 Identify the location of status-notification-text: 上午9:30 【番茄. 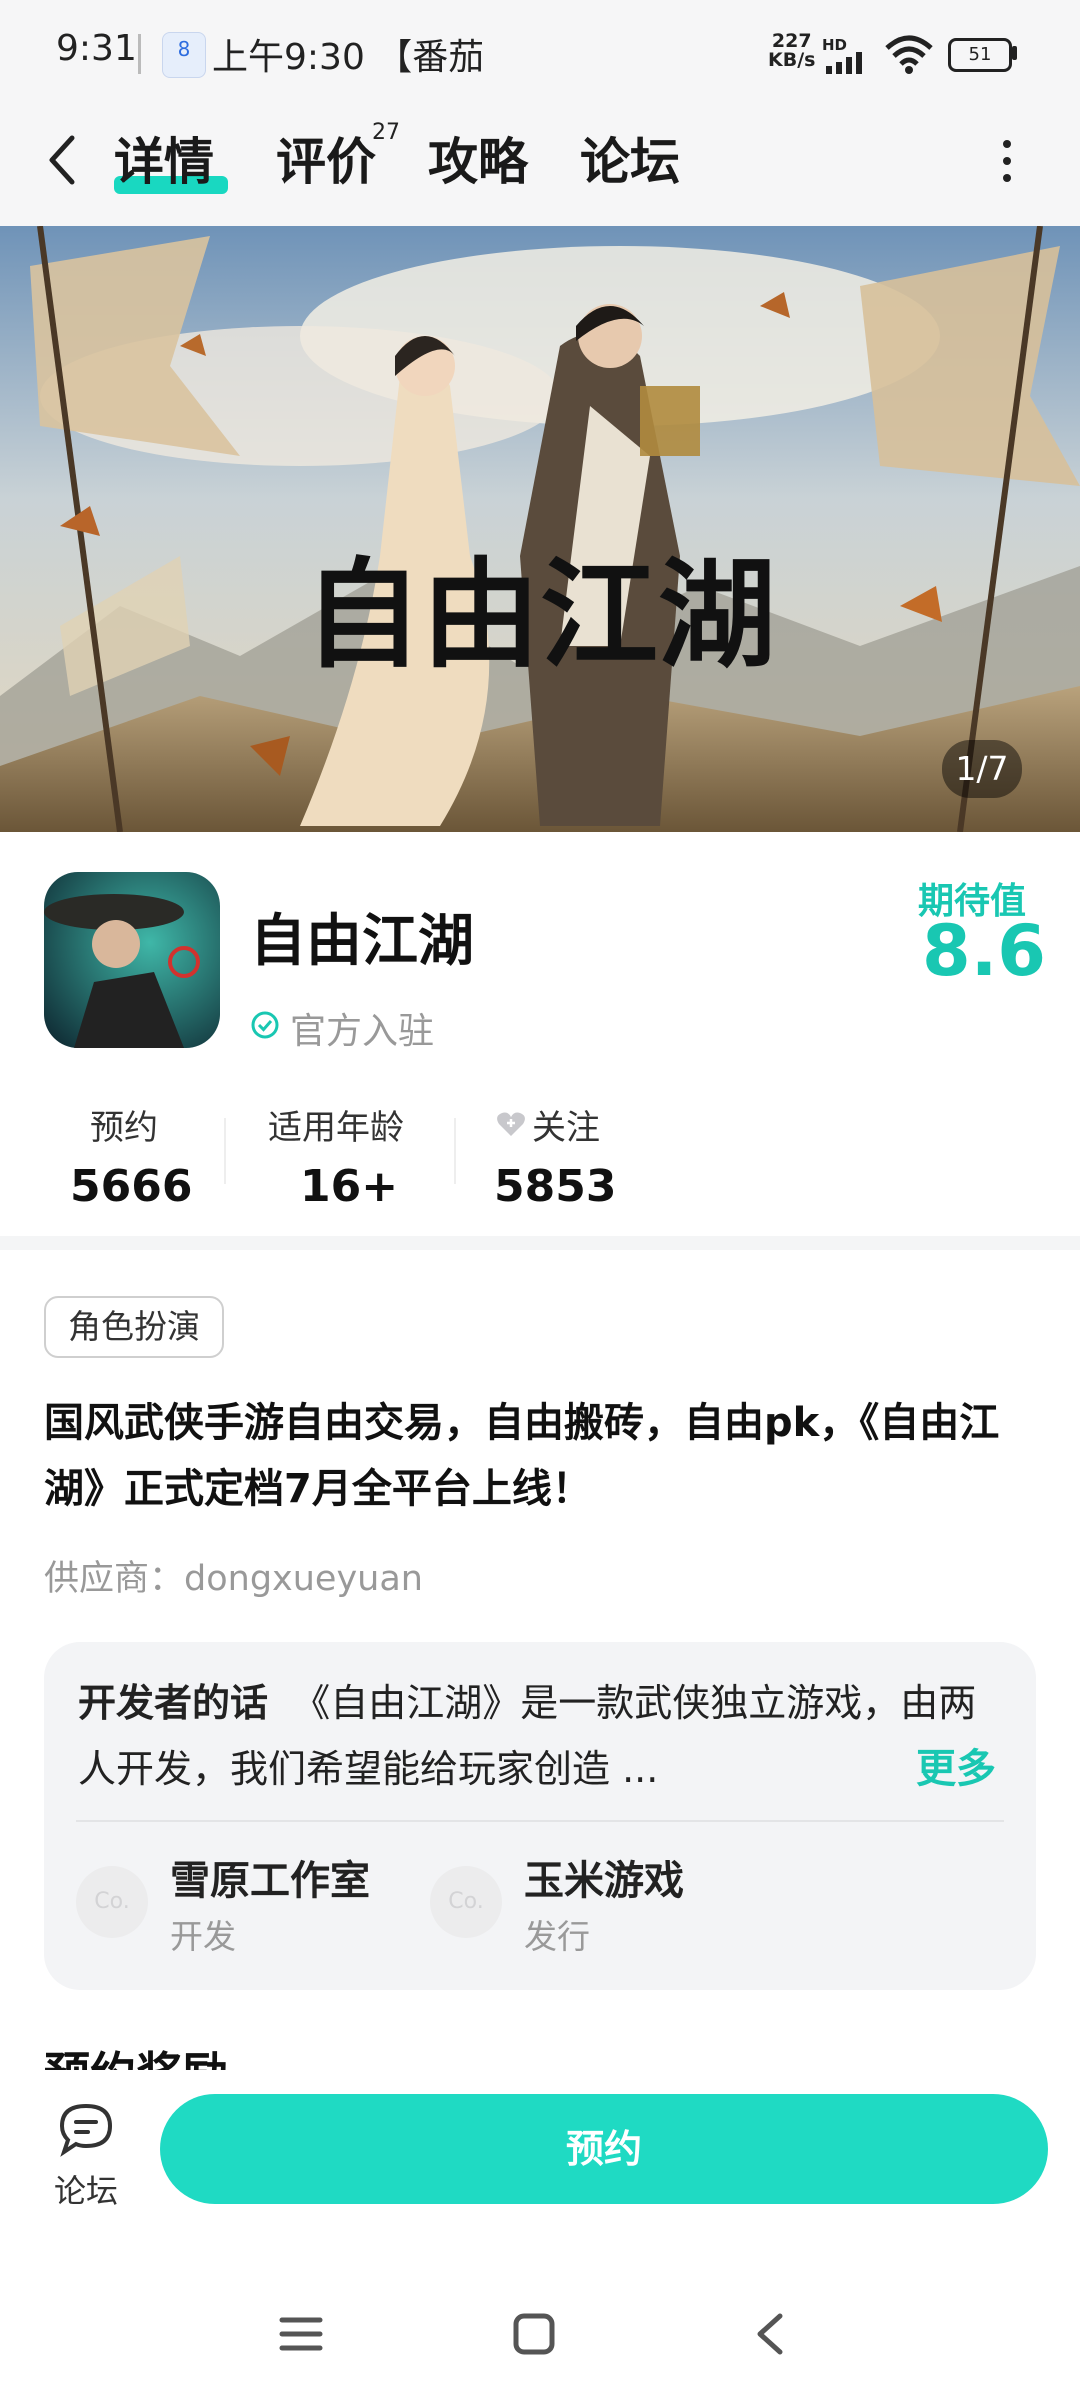
(347, 57).